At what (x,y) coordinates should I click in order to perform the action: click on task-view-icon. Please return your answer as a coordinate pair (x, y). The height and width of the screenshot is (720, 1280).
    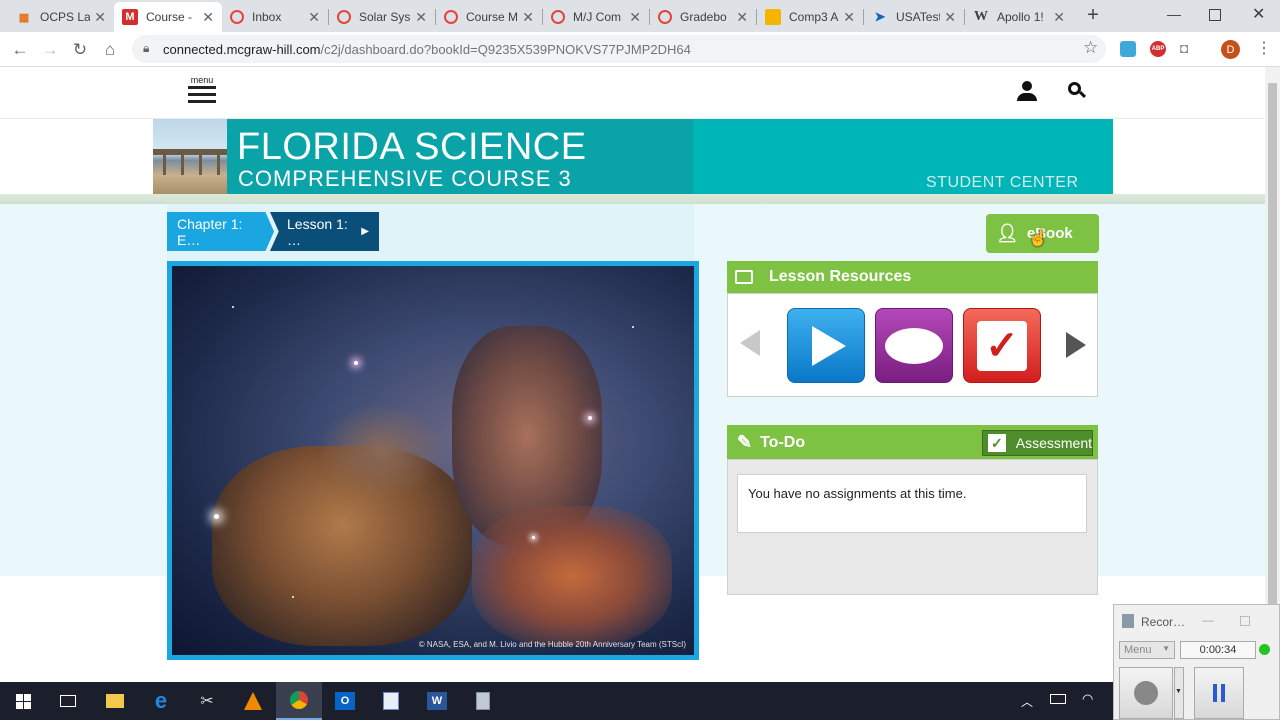
    Looking at the image, I should click on (68, 701).